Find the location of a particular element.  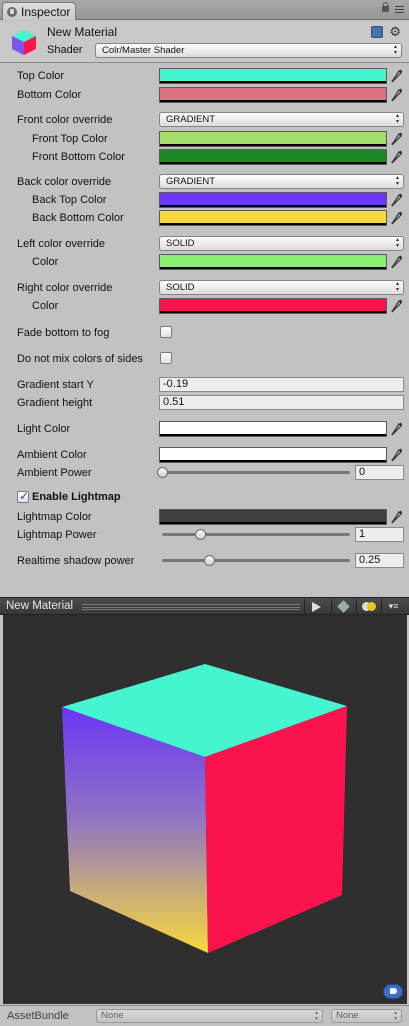

left-color-swatch is located at coordinates (273, 262).